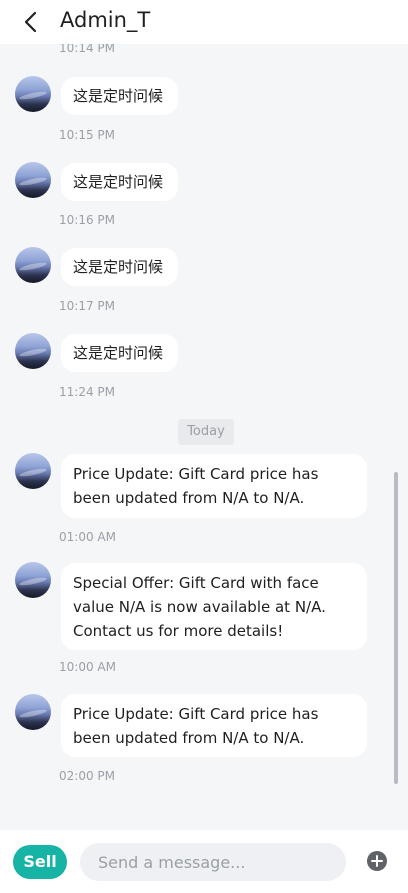  I want to click on plus-circle-icon, so click(377, 861).